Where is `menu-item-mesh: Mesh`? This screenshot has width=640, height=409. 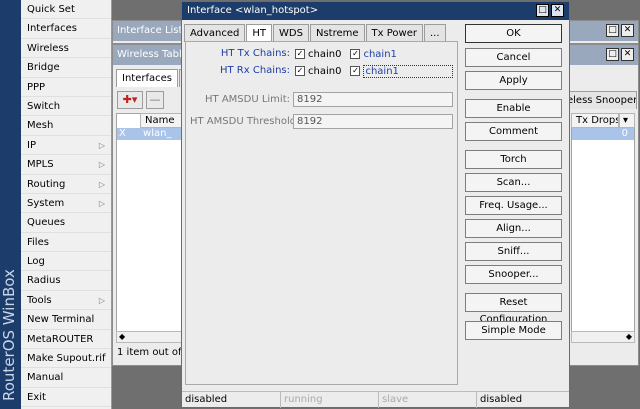
menu-item-mesh: Mesh is located at coordinates (66, 126).